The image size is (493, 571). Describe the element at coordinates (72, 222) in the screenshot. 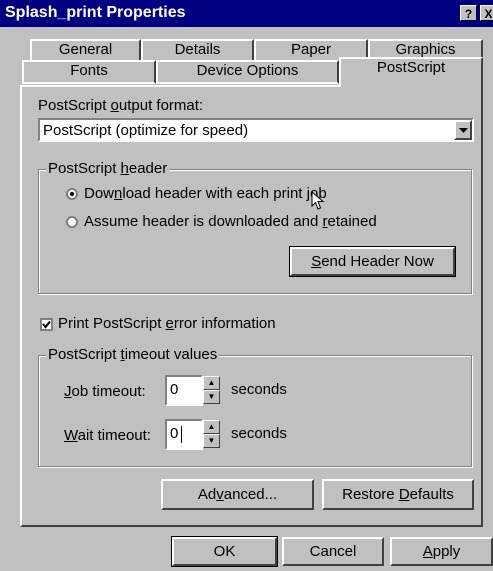

I see `assume-header-radio` at that location.